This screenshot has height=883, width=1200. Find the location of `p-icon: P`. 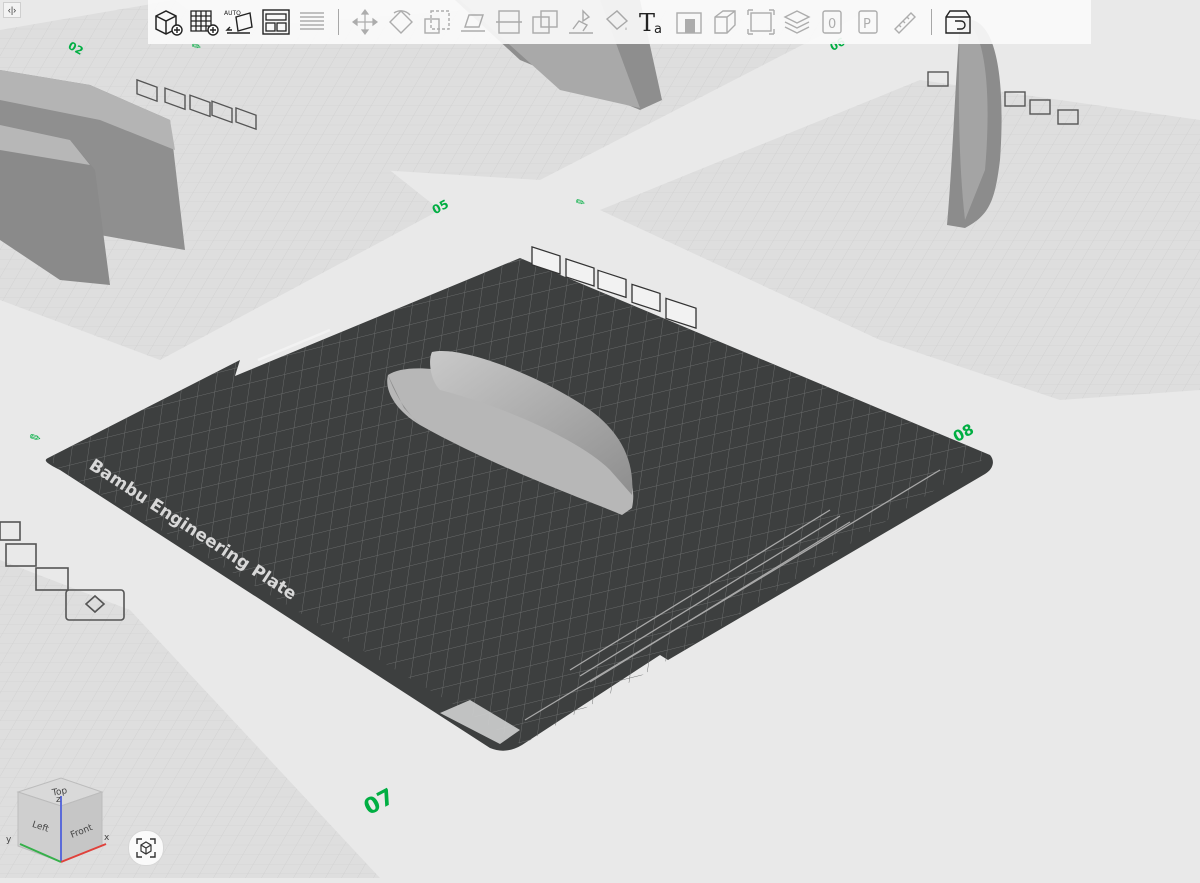

p-icon: P is located at coordinates (868, 22).